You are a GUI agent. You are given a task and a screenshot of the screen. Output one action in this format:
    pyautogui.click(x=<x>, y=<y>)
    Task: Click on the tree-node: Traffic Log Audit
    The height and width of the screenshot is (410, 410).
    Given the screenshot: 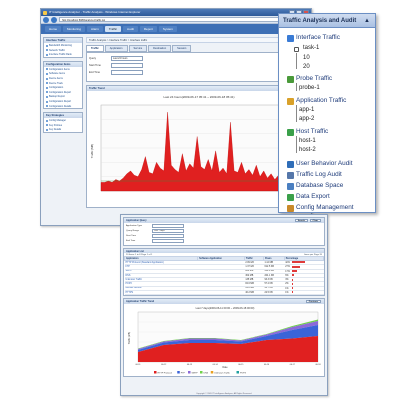 What is the action you would take?
    pyautogui.click(x=319, y=174)
    